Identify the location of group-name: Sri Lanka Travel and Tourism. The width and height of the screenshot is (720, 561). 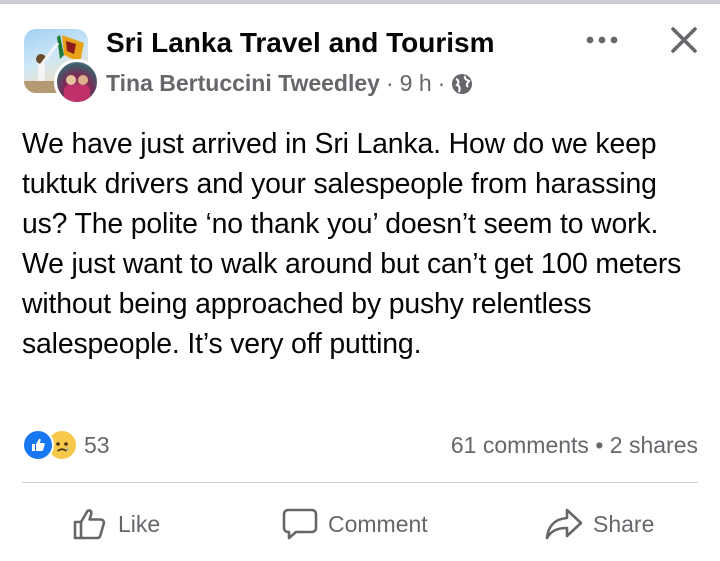
(300, 43).